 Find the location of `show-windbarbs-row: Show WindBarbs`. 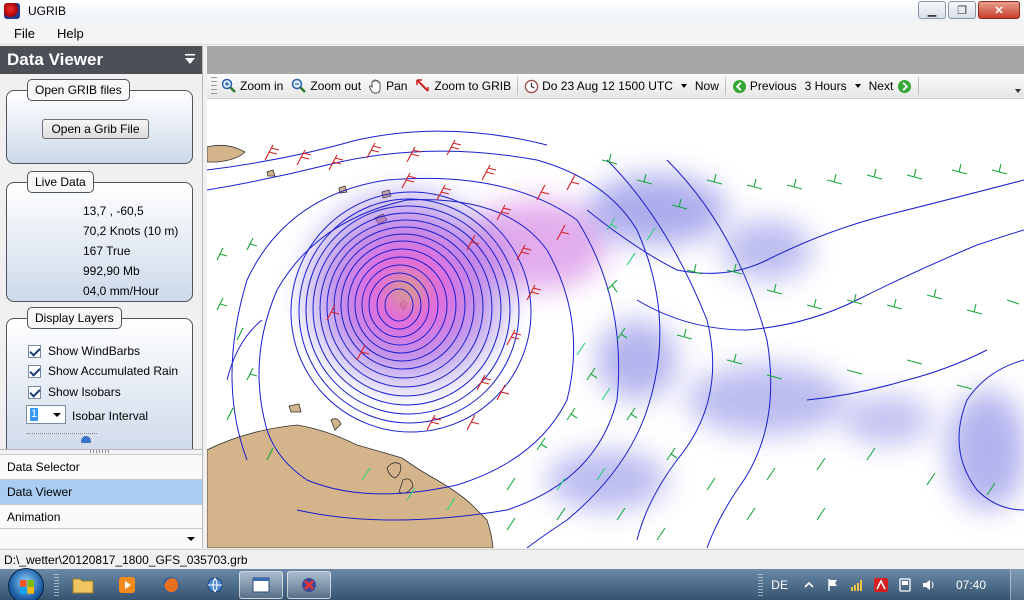

show-windbarbs-row: Show WindBarbs is located at coordinates (84, 351).